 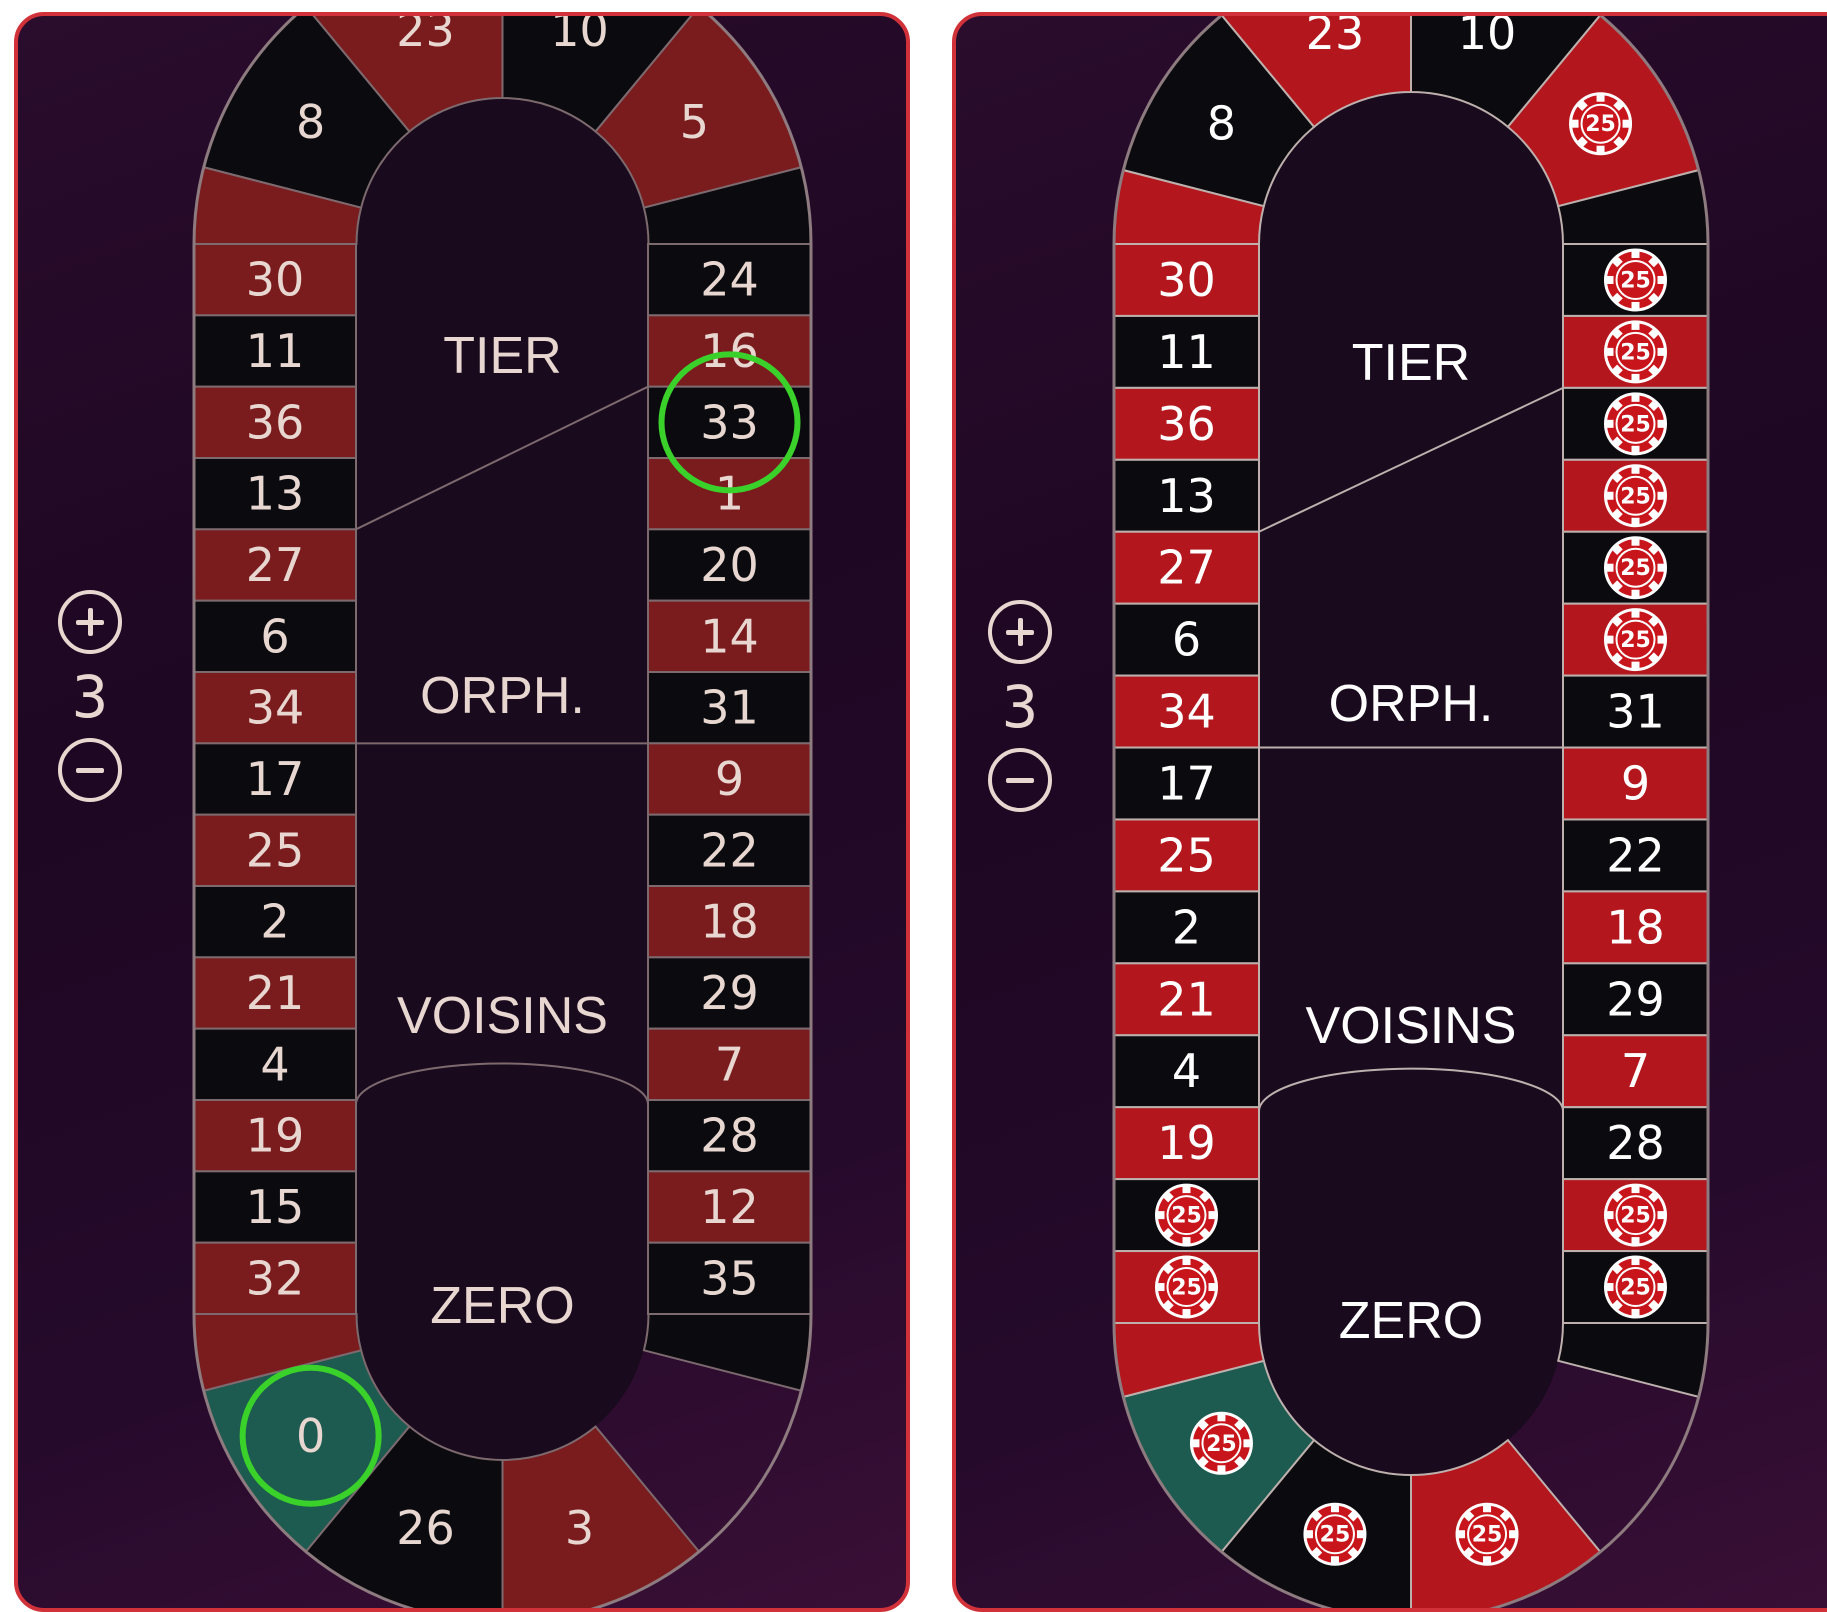 What do you see at coordinates (275, 1207) in the screenshot?
I see `racetrack-number-15: 15` at bounding box center [275, 1207].